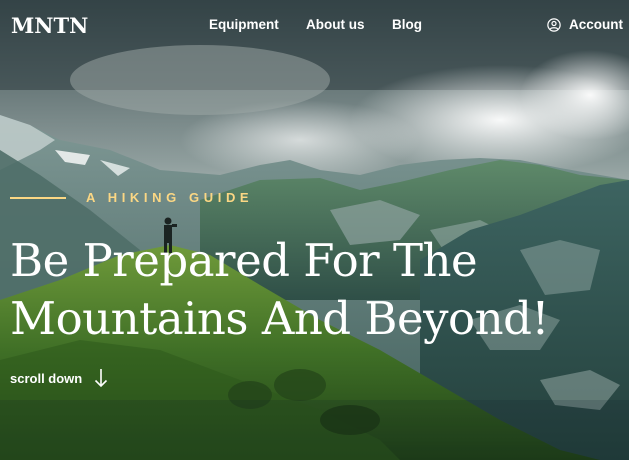 The image size is (629, 460). I want to click on scroll-down-button: scroll down, so click(59, 378).